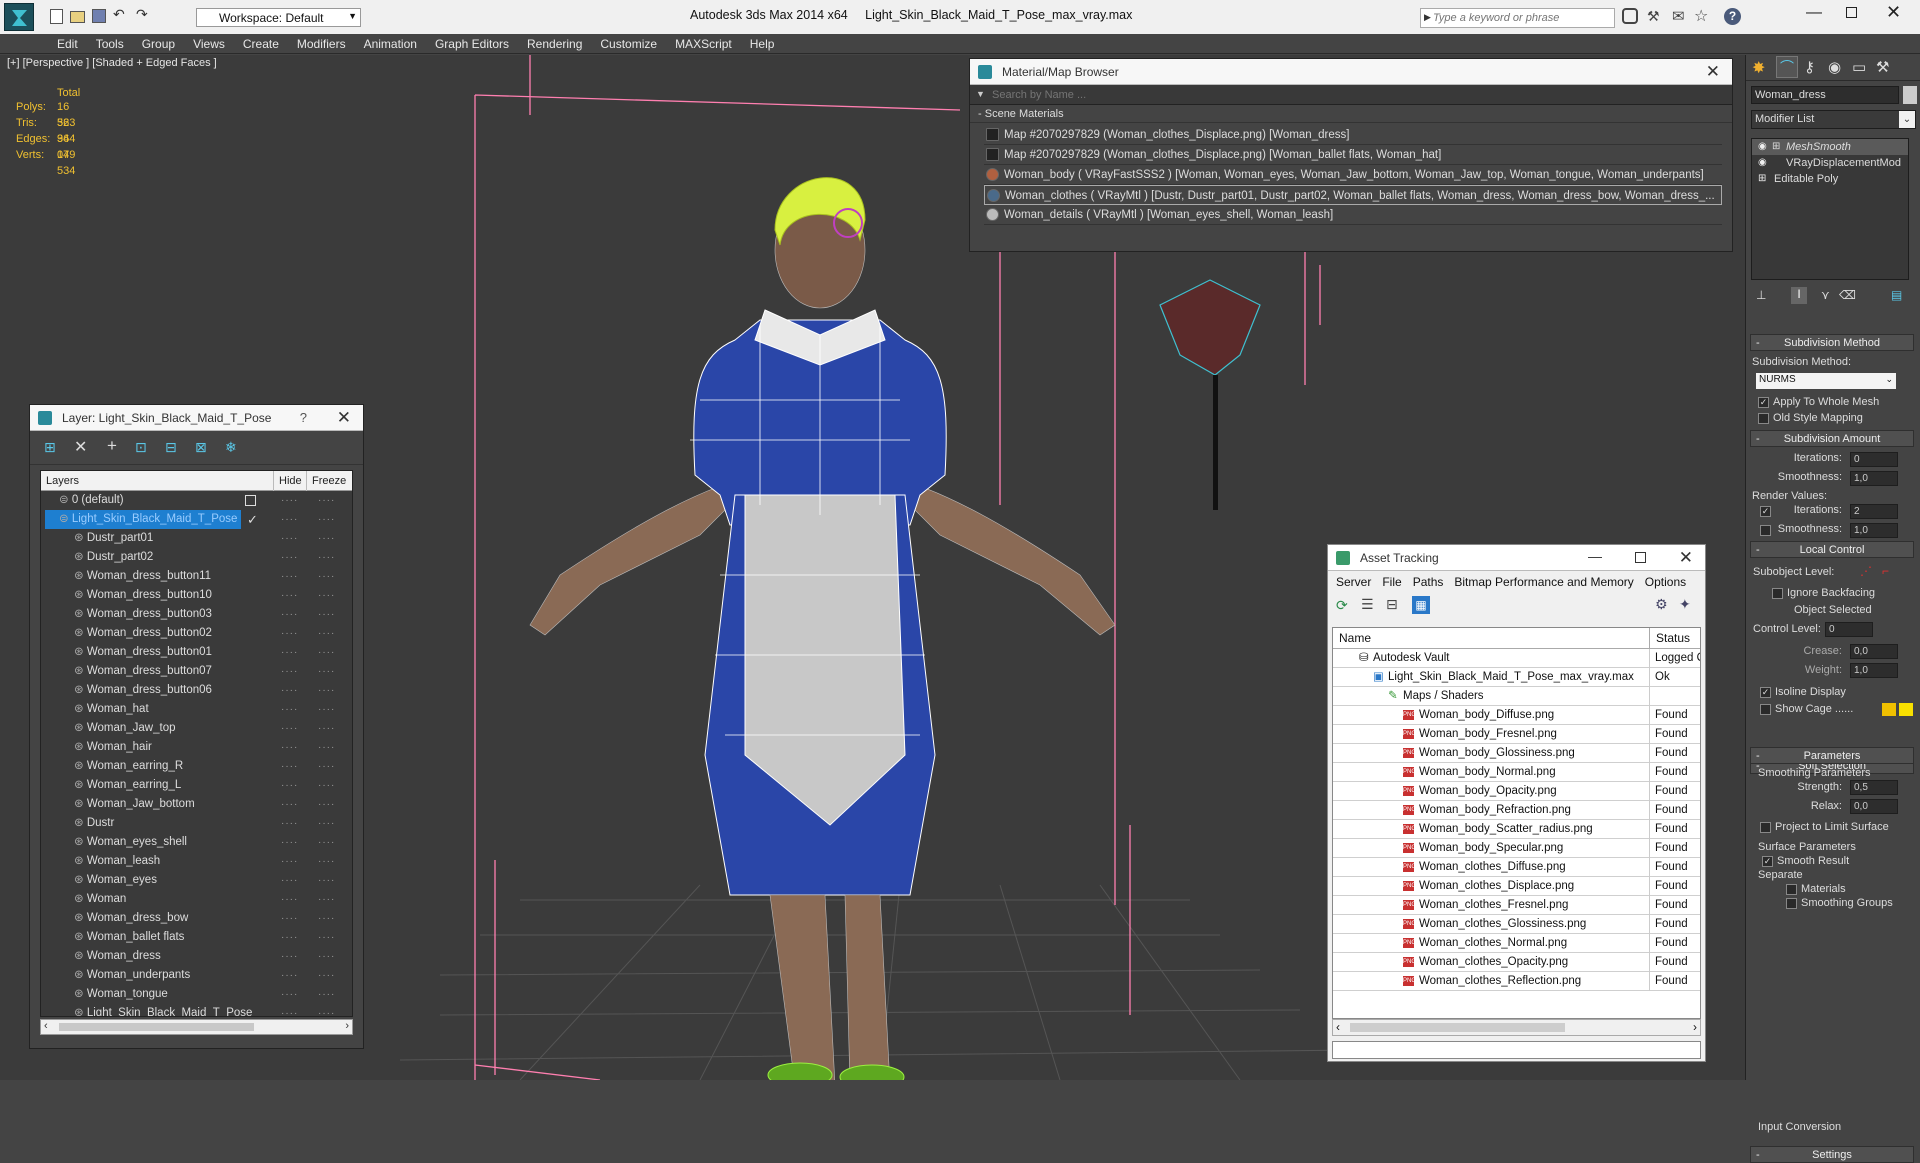  What do you see at coordinates (1832, 1154) in the screenshot?
I see `settings-header: Settings` at bounding box center [1832, 1154].